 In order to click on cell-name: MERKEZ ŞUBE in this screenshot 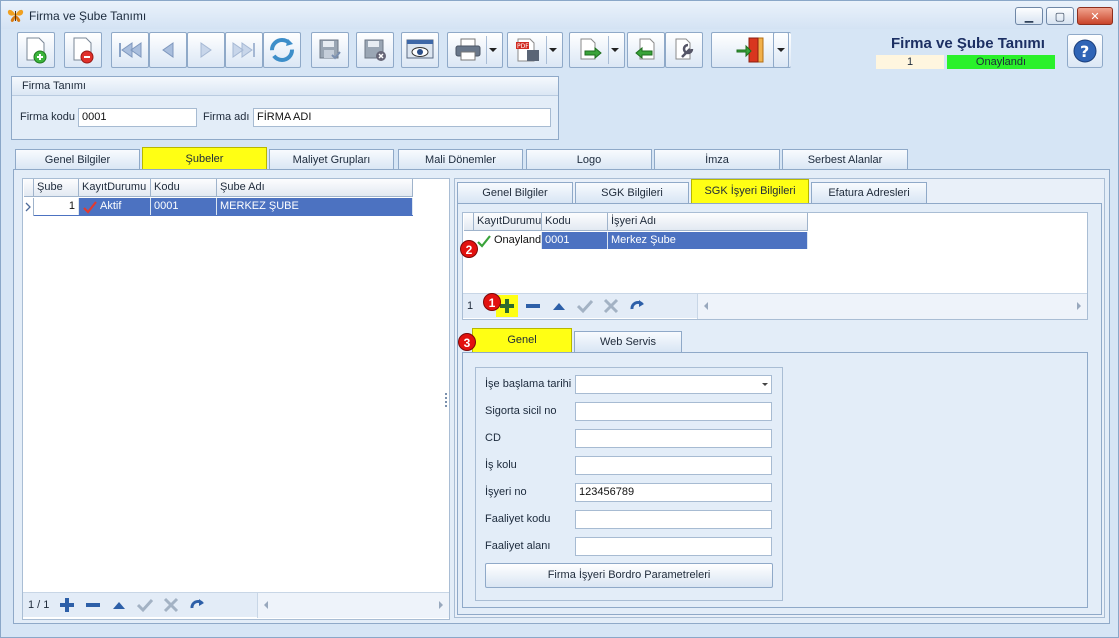, I will do `click(315, 206)`.